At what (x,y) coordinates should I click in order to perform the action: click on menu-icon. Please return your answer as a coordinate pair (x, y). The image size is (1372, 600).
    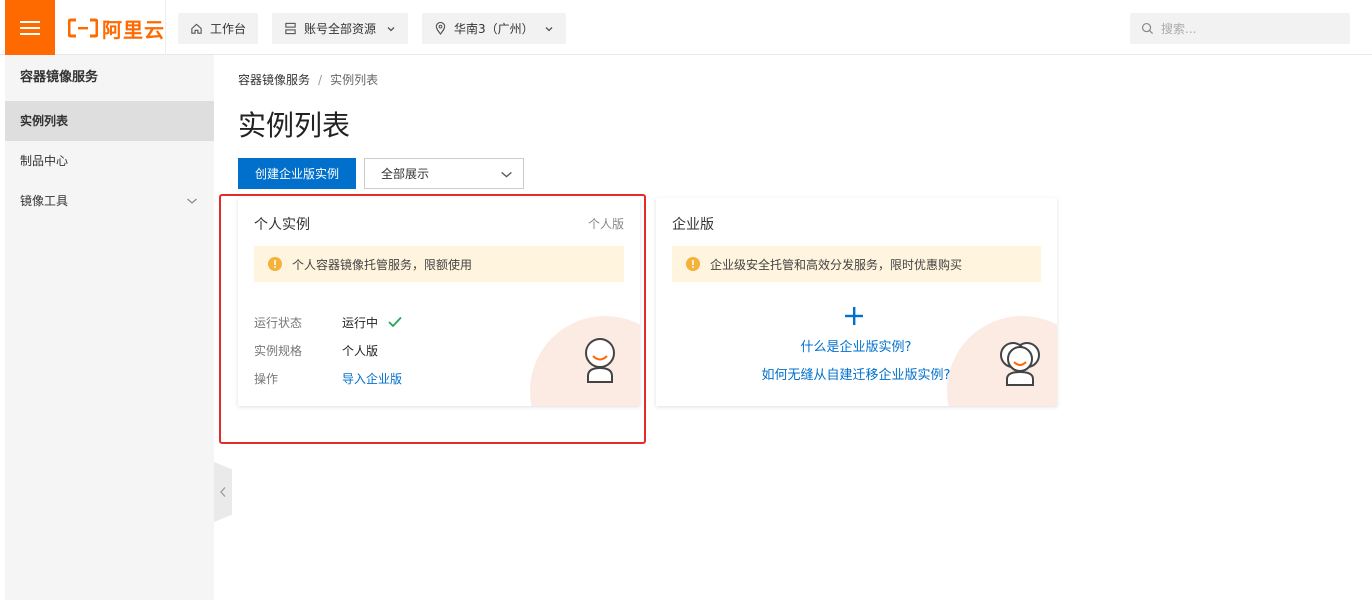
    Looking at the image, I should click on (30, 27).